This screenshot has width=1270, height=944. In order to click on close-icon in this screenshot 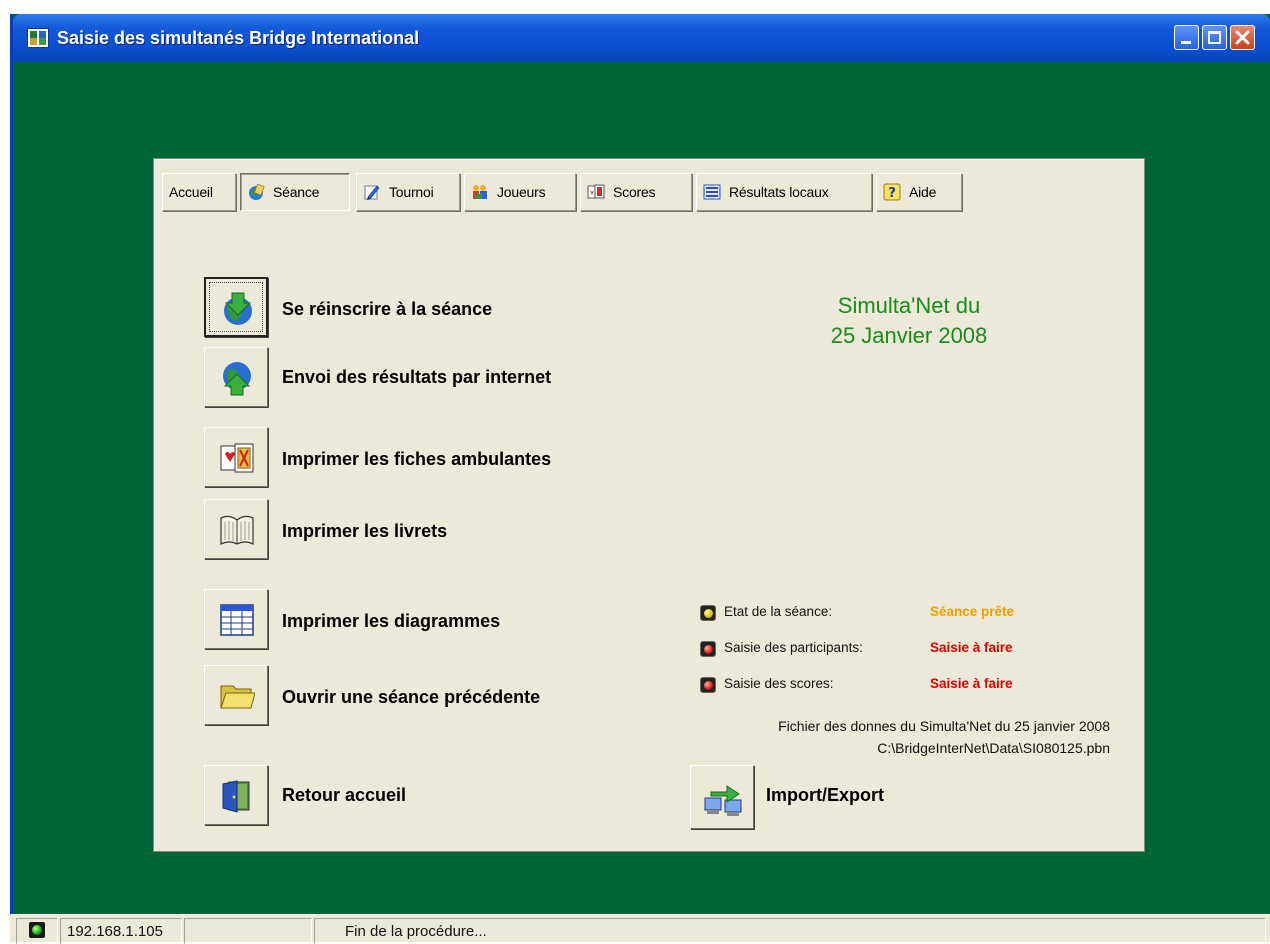, I will do `click(1242, 37)`.